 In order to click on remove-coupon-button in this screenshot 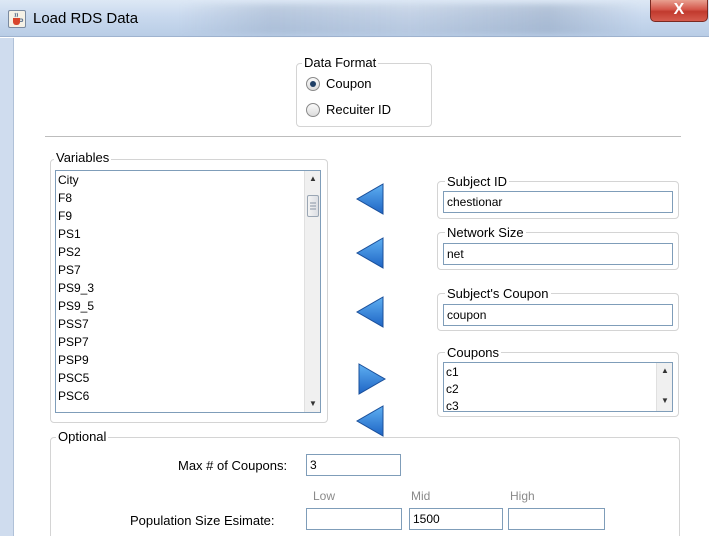, I will do `click(370, 422)`.